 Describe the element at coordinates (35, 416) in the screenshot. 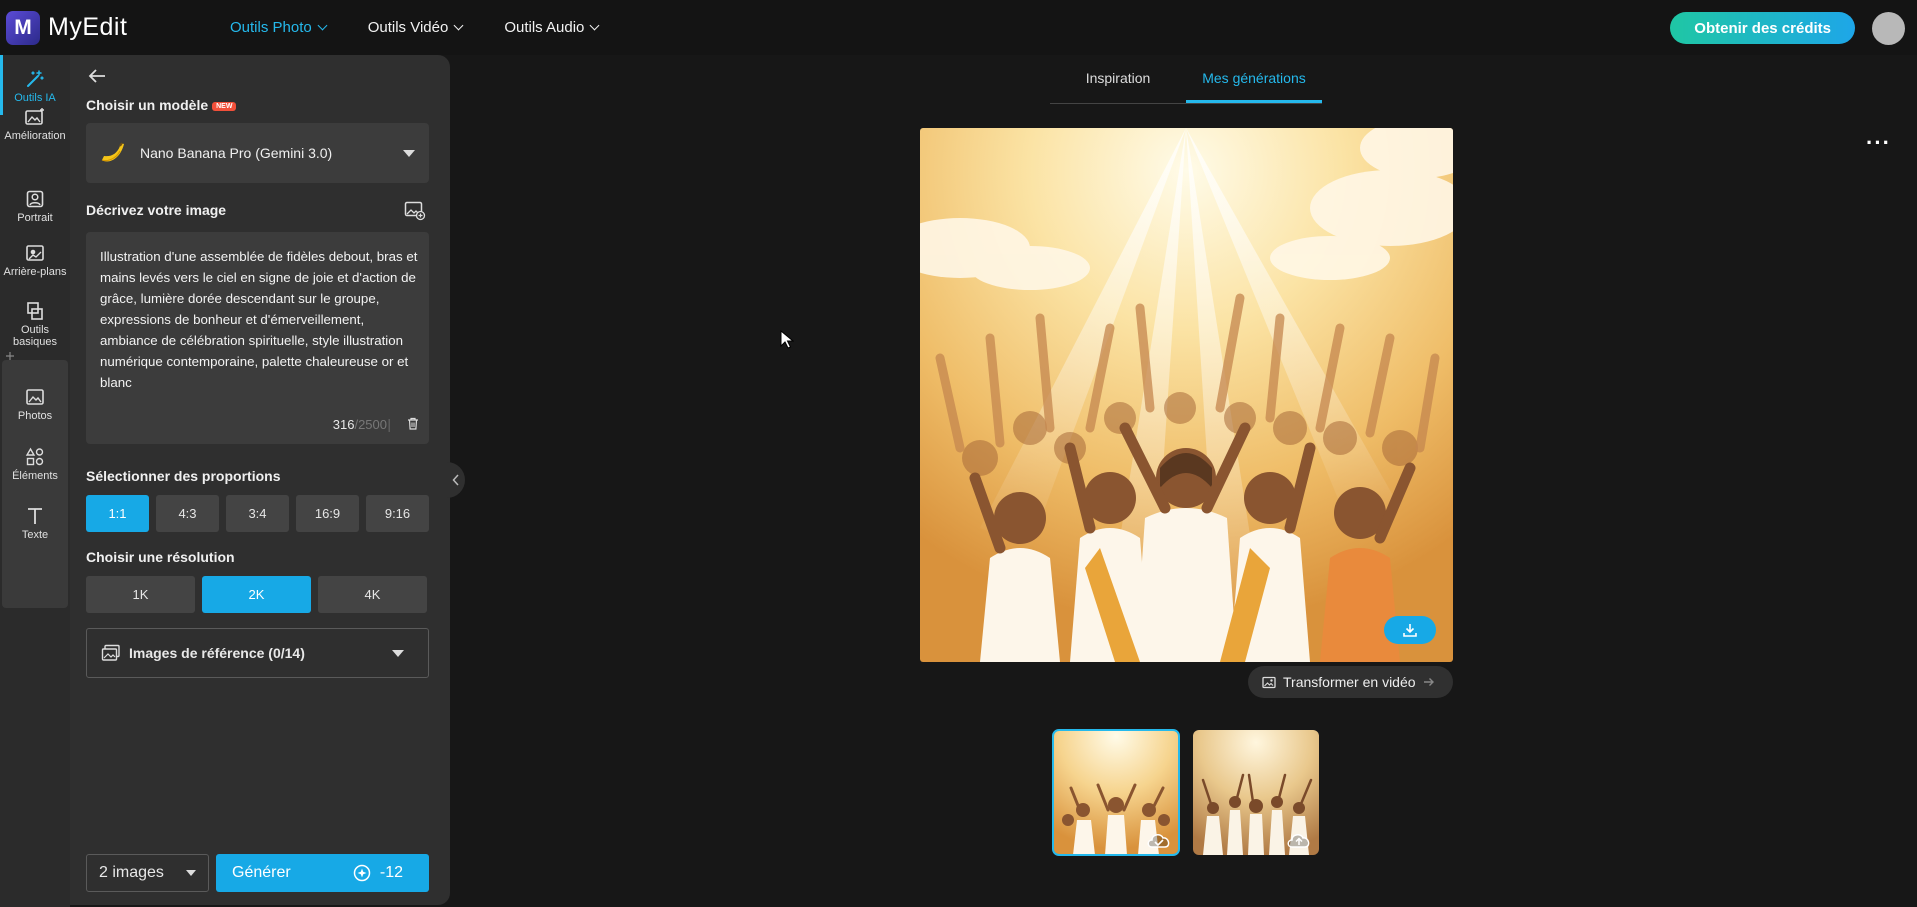

I see `rail-label: Photos` at that location.